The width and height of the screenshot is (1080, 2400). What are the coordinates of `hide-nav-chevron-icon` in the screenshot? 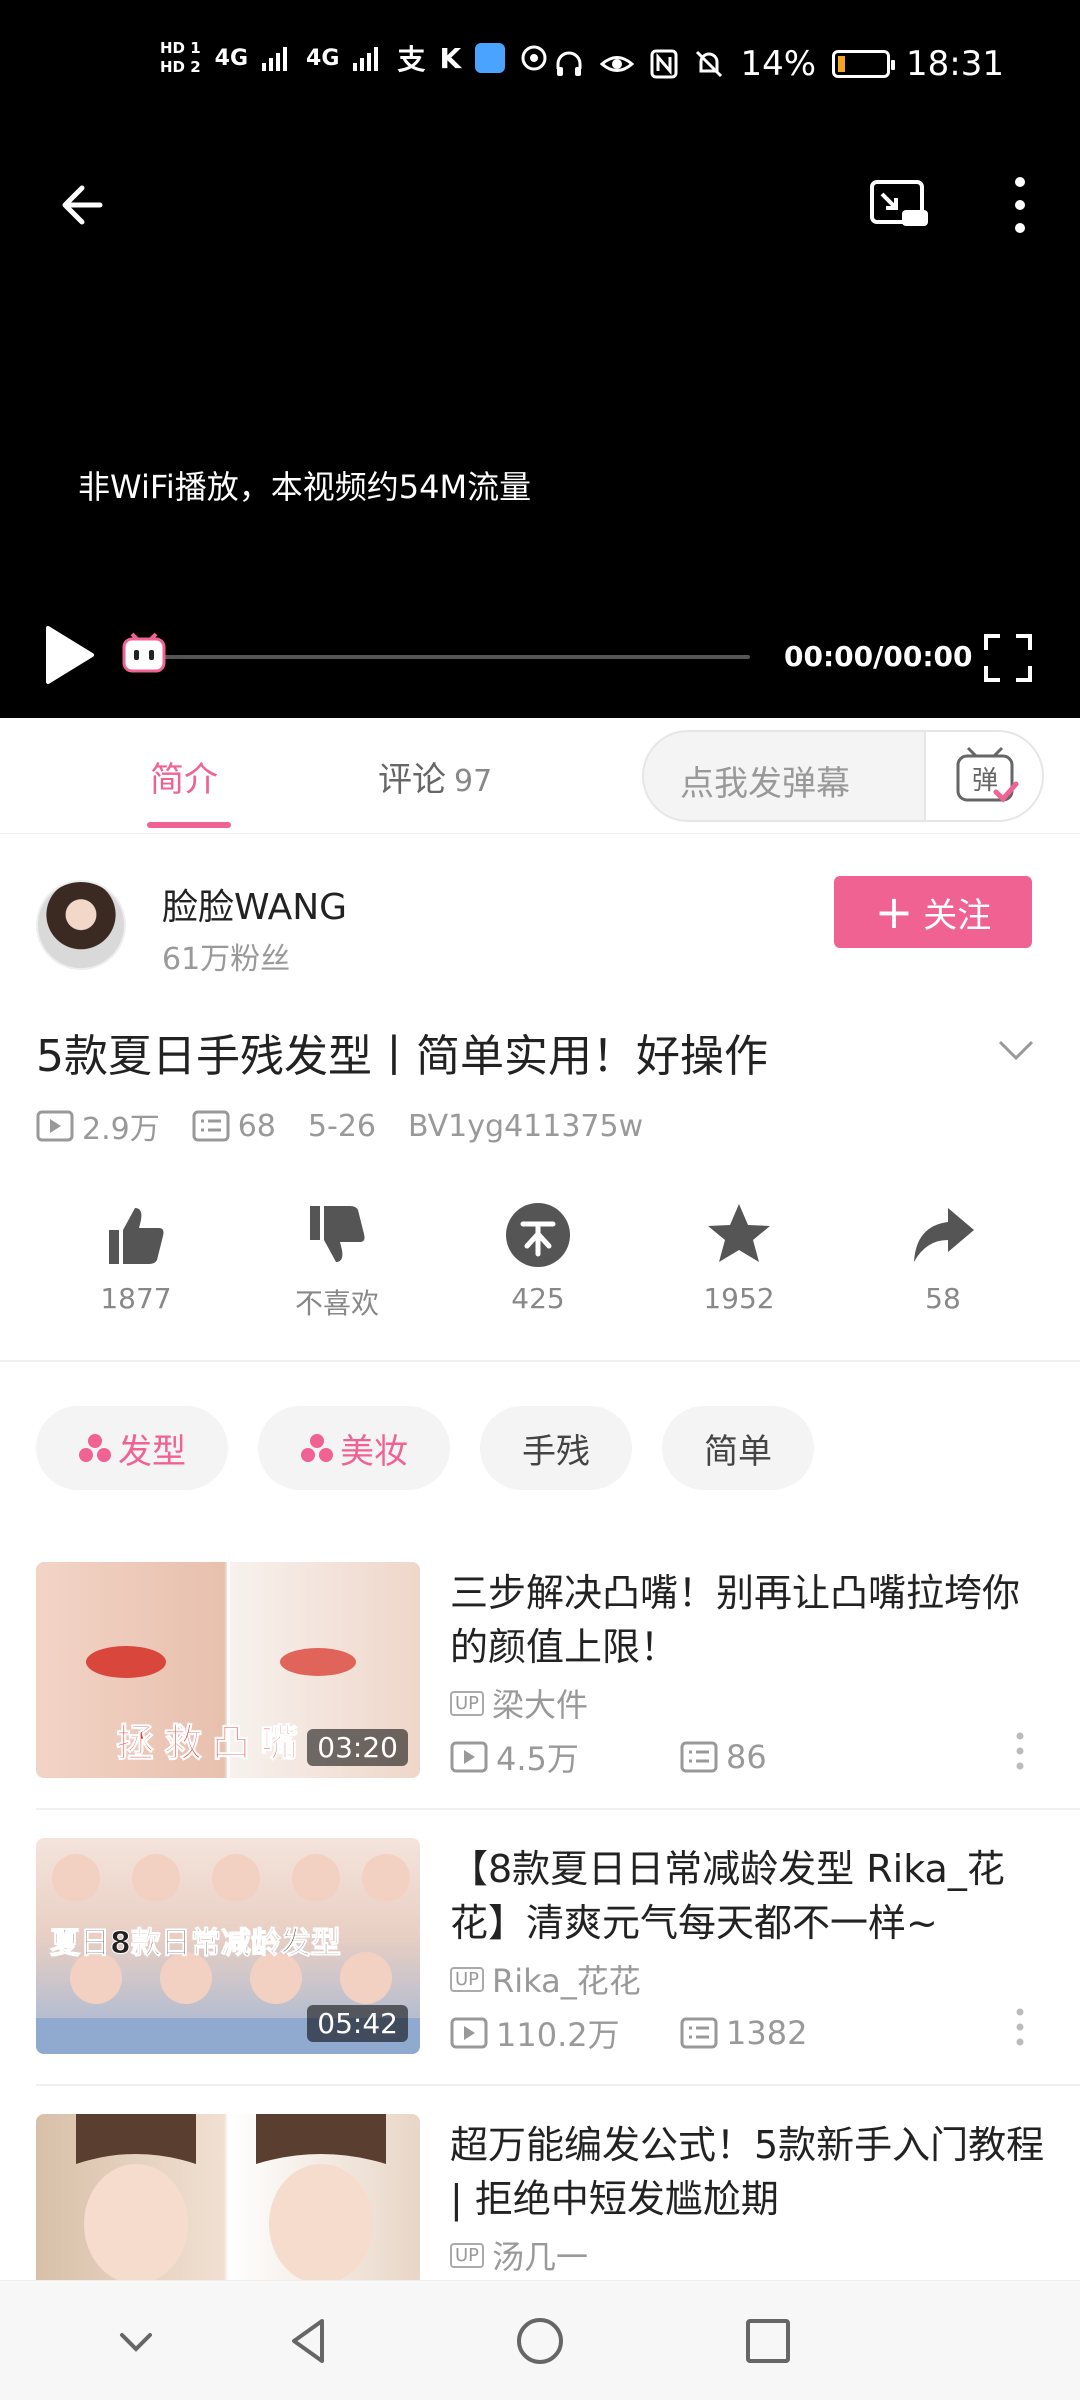 It's located at (136, 2341).